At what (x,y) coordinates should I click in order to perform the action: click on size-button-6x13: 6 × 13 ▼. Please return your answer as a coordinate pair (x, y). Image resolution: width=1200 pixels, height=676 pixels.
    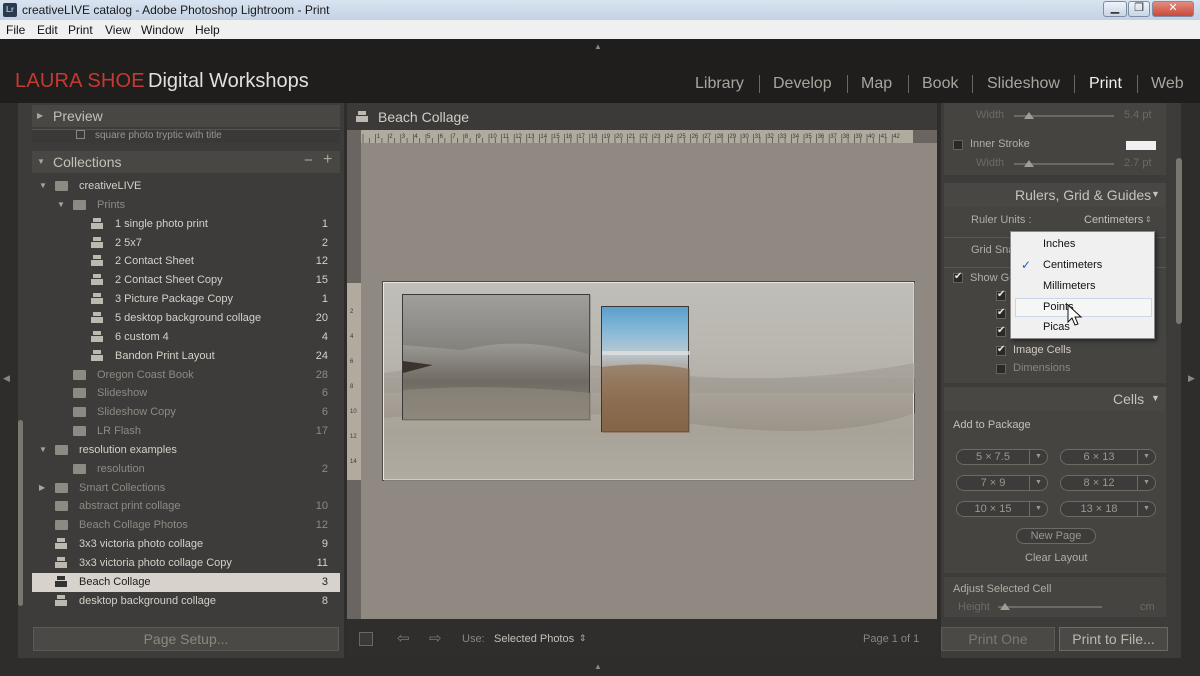
    Looking at the image, I should click on (1108, 457).